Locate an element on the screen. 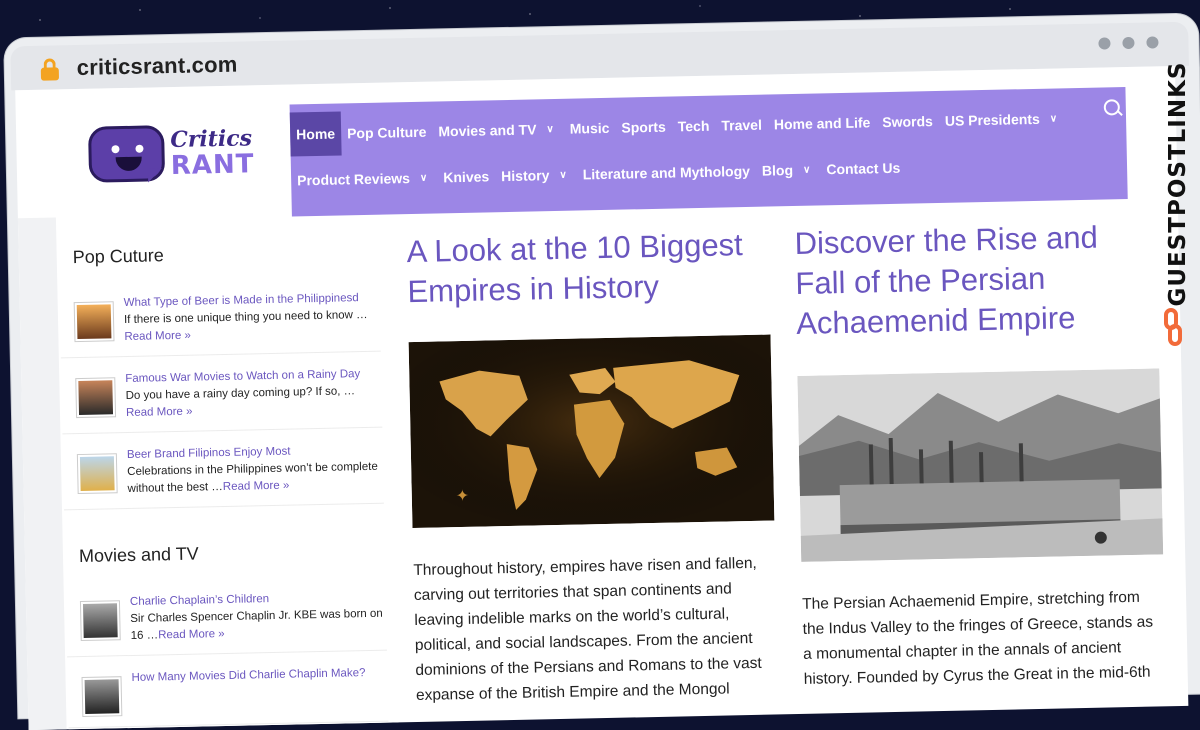 The width and height of the screenshot is (1200, 730). nav-item-home-life: Home and Life is located at coordinates (821, 123).